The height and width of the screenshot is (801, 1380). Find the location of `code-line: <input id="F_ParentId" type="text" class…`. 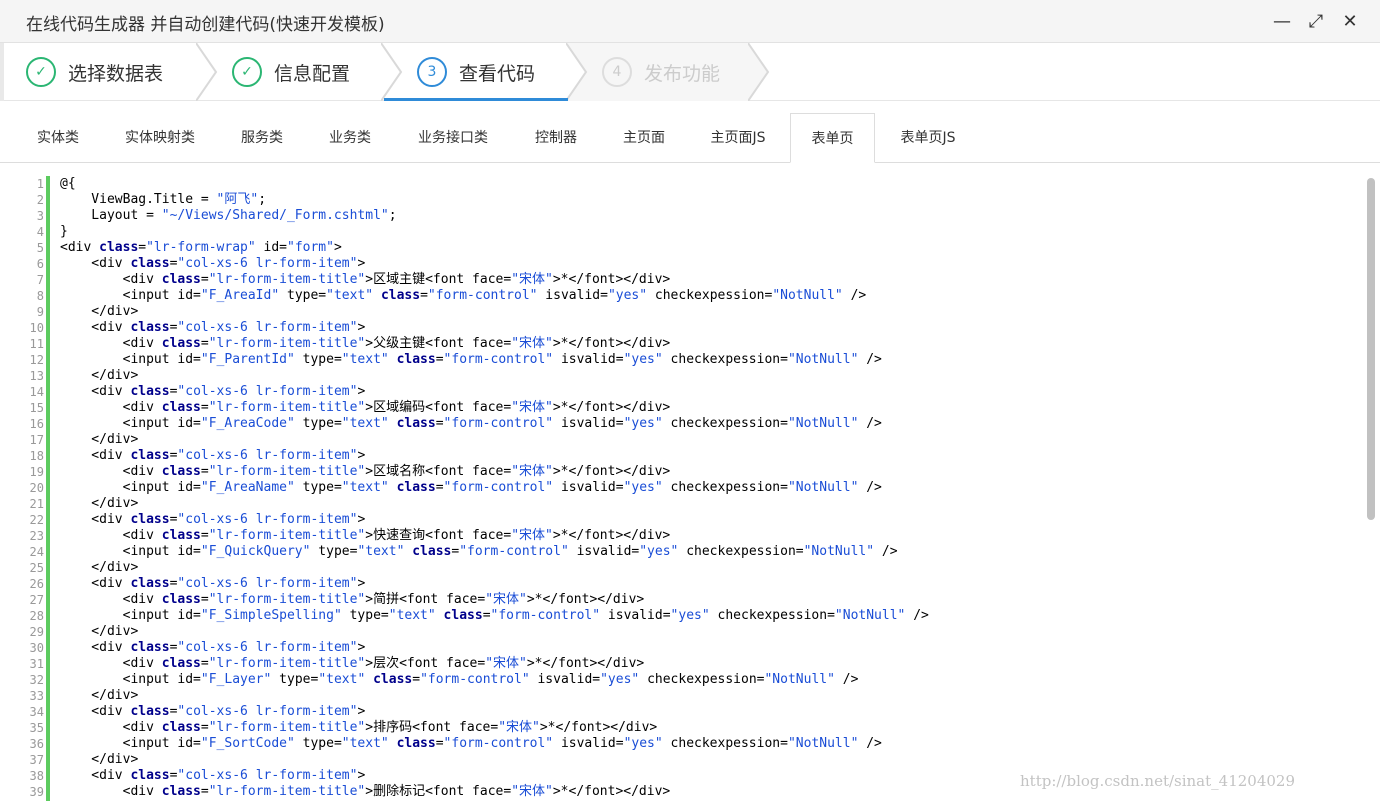

code-line: <input id="F_ParentId" type="text" class… is located at coordinates (494, 360).